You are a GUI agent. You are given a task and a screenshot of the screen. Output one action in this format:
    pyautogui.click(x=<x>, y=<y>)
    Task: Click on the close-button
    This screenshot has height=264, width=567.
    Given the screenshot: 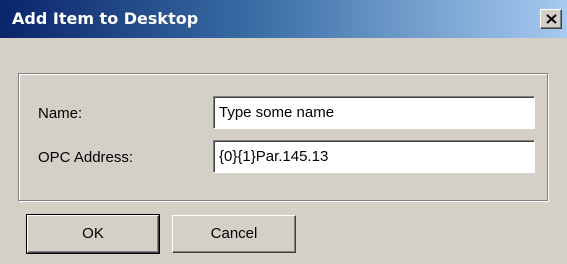 What is the action you would take?
    pyautogui.click(x=551, y=19)
    